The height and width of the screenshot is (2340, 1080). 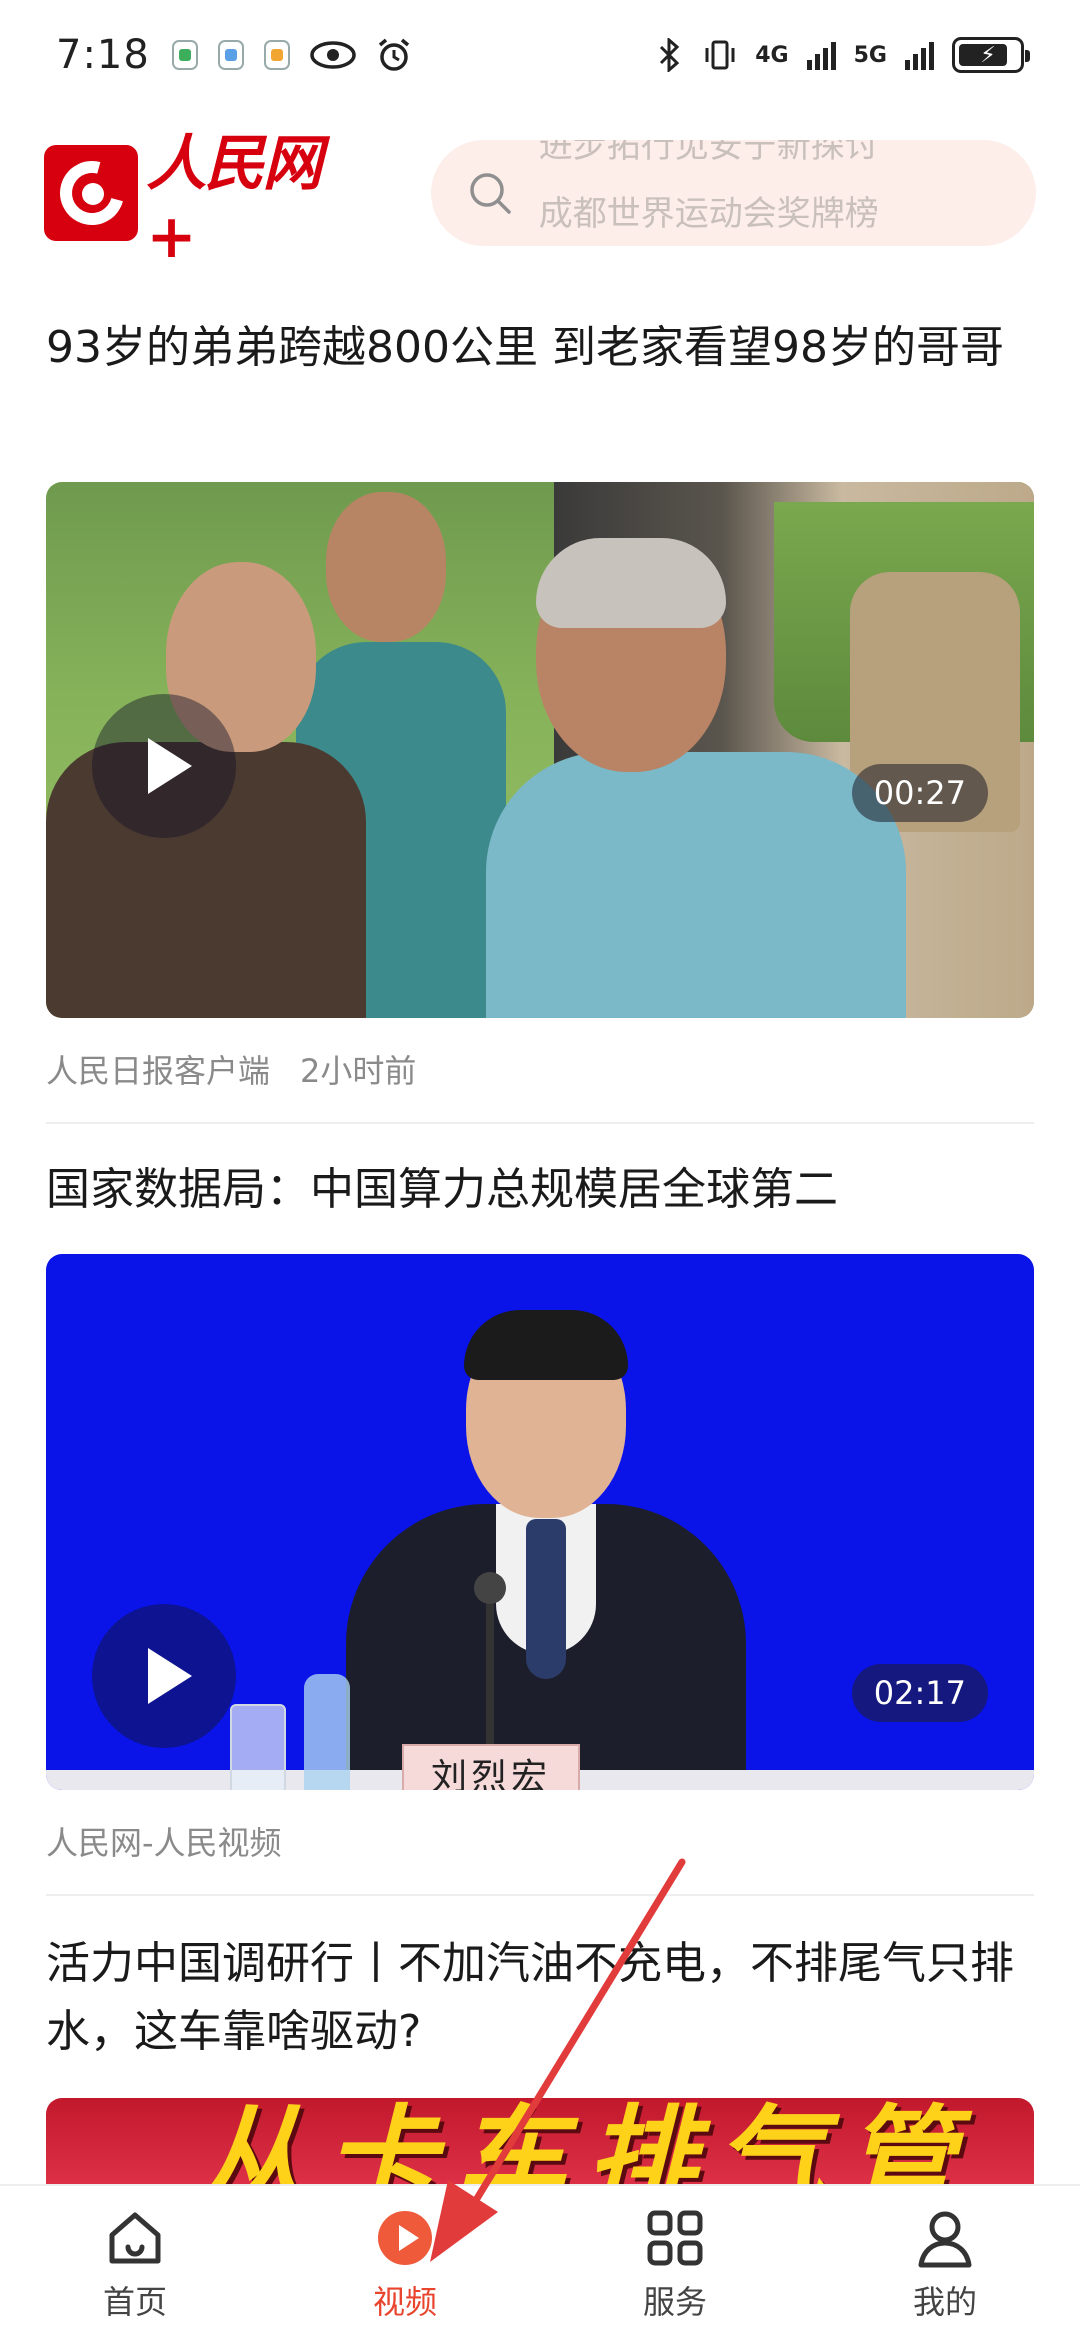 I want to click on video-thumbnail: 从卡车排气管, so click(x=540, y=2146).